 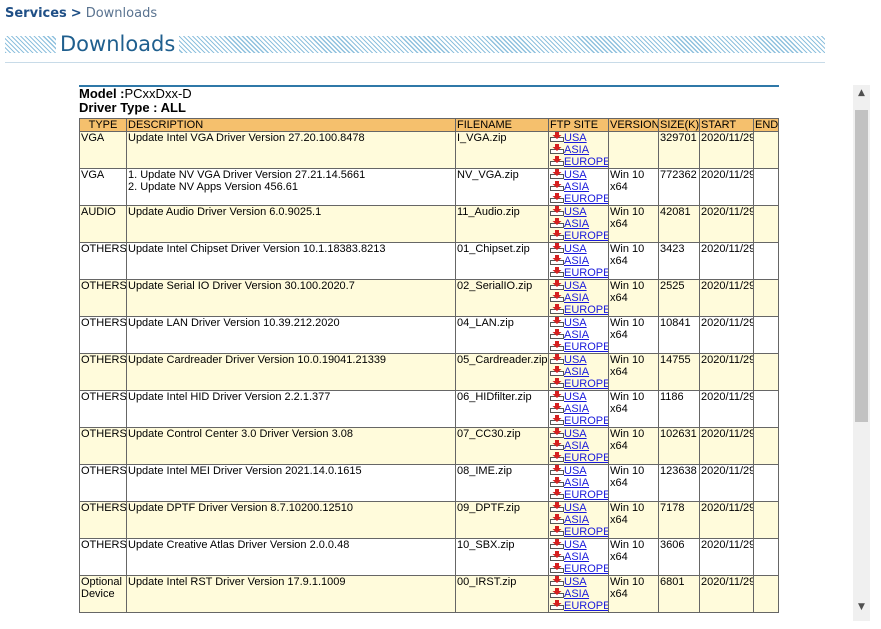 What do you see at coordinates (679, 594) in the screenshot?
I see `cell-size: 6801` at bounding box center [679, 594].